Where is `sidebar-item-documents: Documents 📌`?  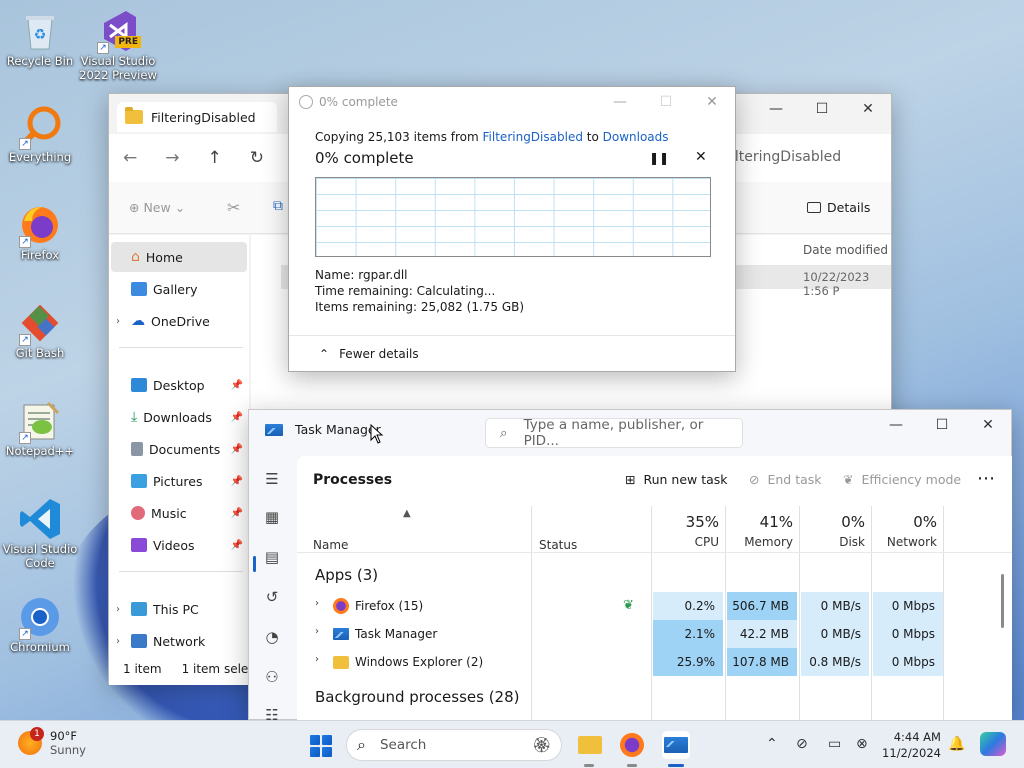
sidebar-item-documents: Documents 📌 is located at coordinates (179, 449).